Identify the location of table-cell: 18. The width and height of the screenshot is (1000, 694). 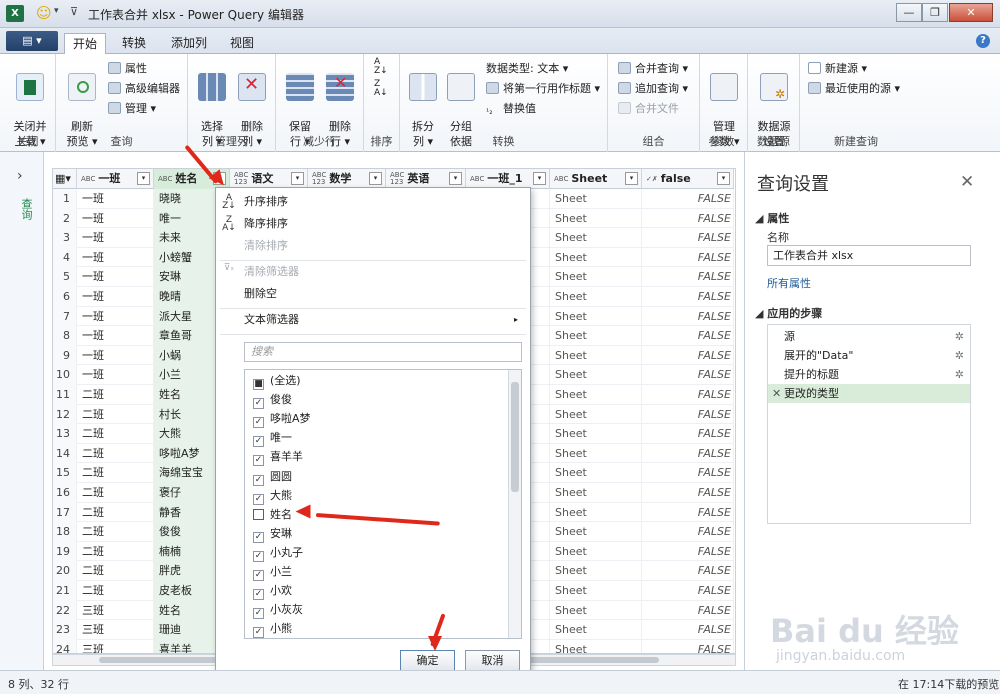
(65, 532).